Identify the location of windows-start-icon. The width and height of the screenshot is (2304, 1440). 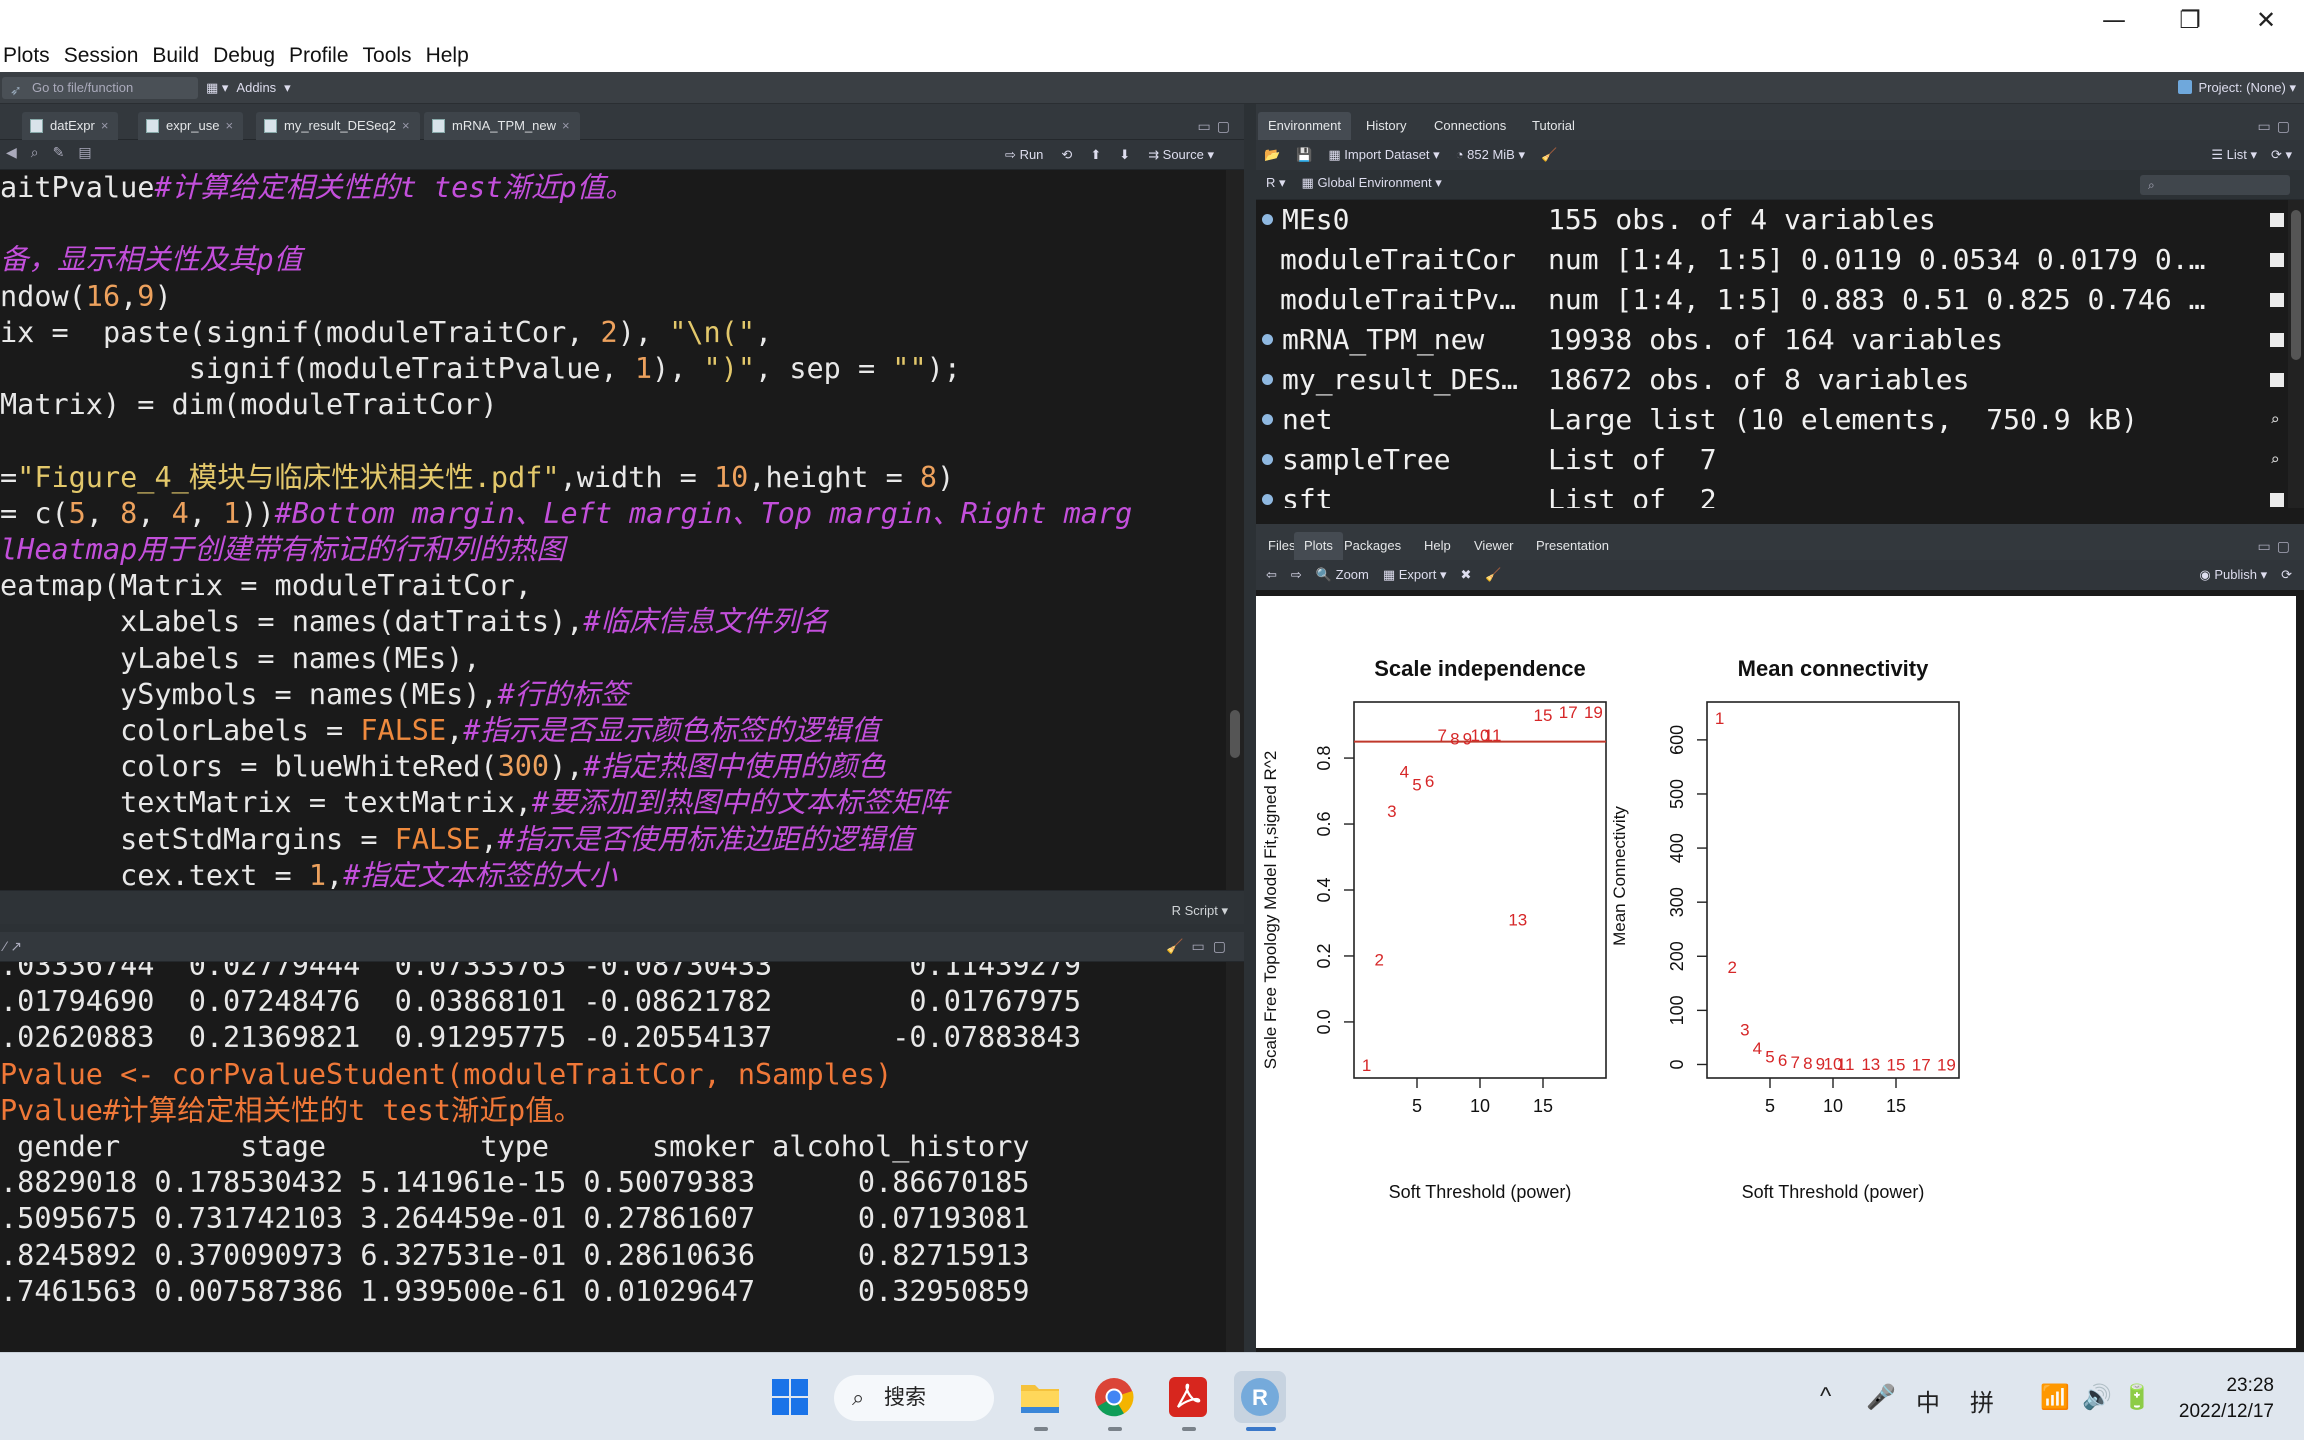
(790, 1397).